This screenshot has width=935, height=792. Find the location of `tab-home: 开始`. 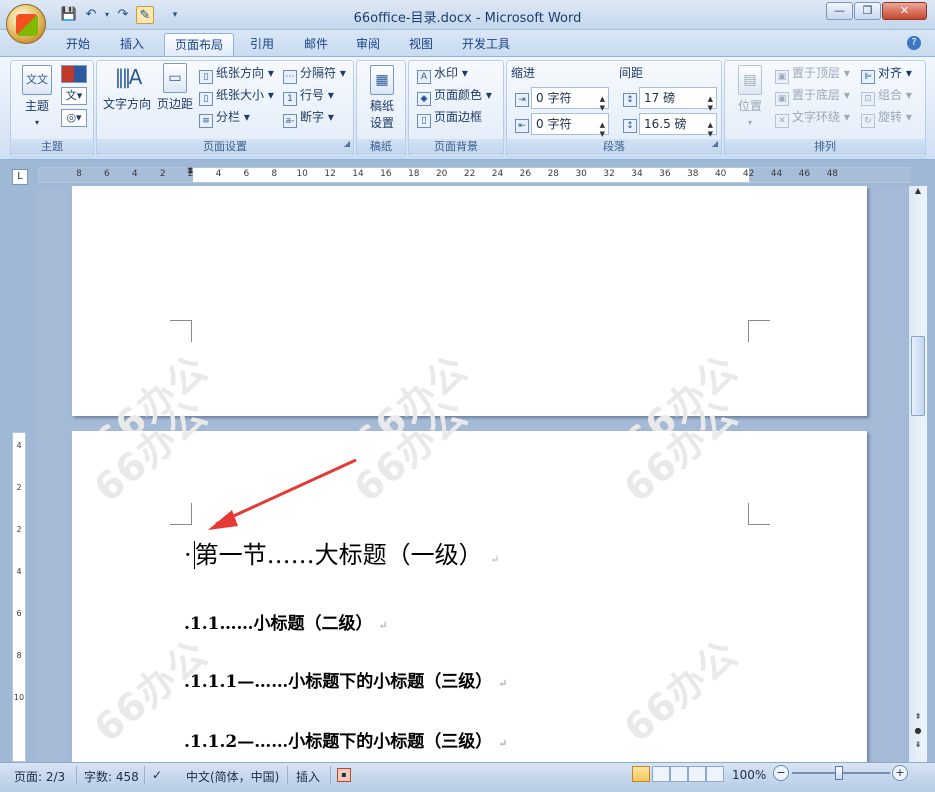

tab-home: 开始 is located at coordinates (78, 44).